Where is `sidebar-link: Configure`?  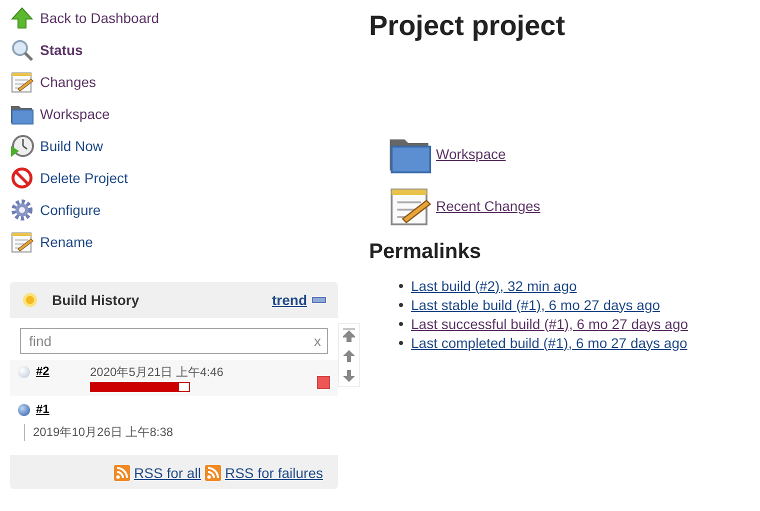
sidebar-link: Configure is located at coordinates (70, 210).